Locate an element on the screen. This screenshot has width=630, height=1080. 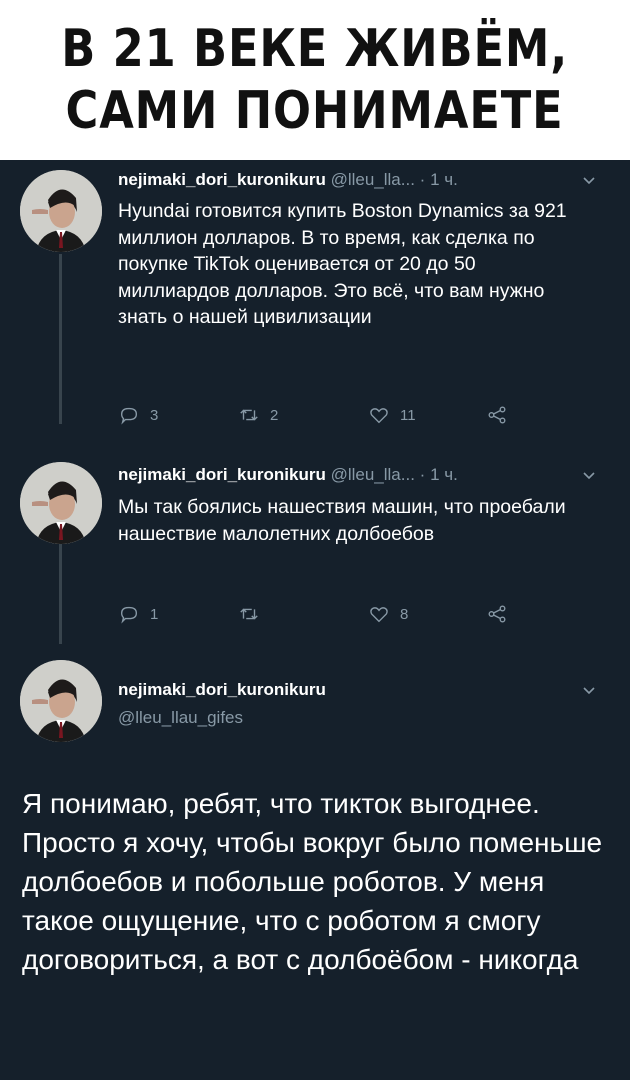
reply-count: 1 is located at coordinates (154, 614).